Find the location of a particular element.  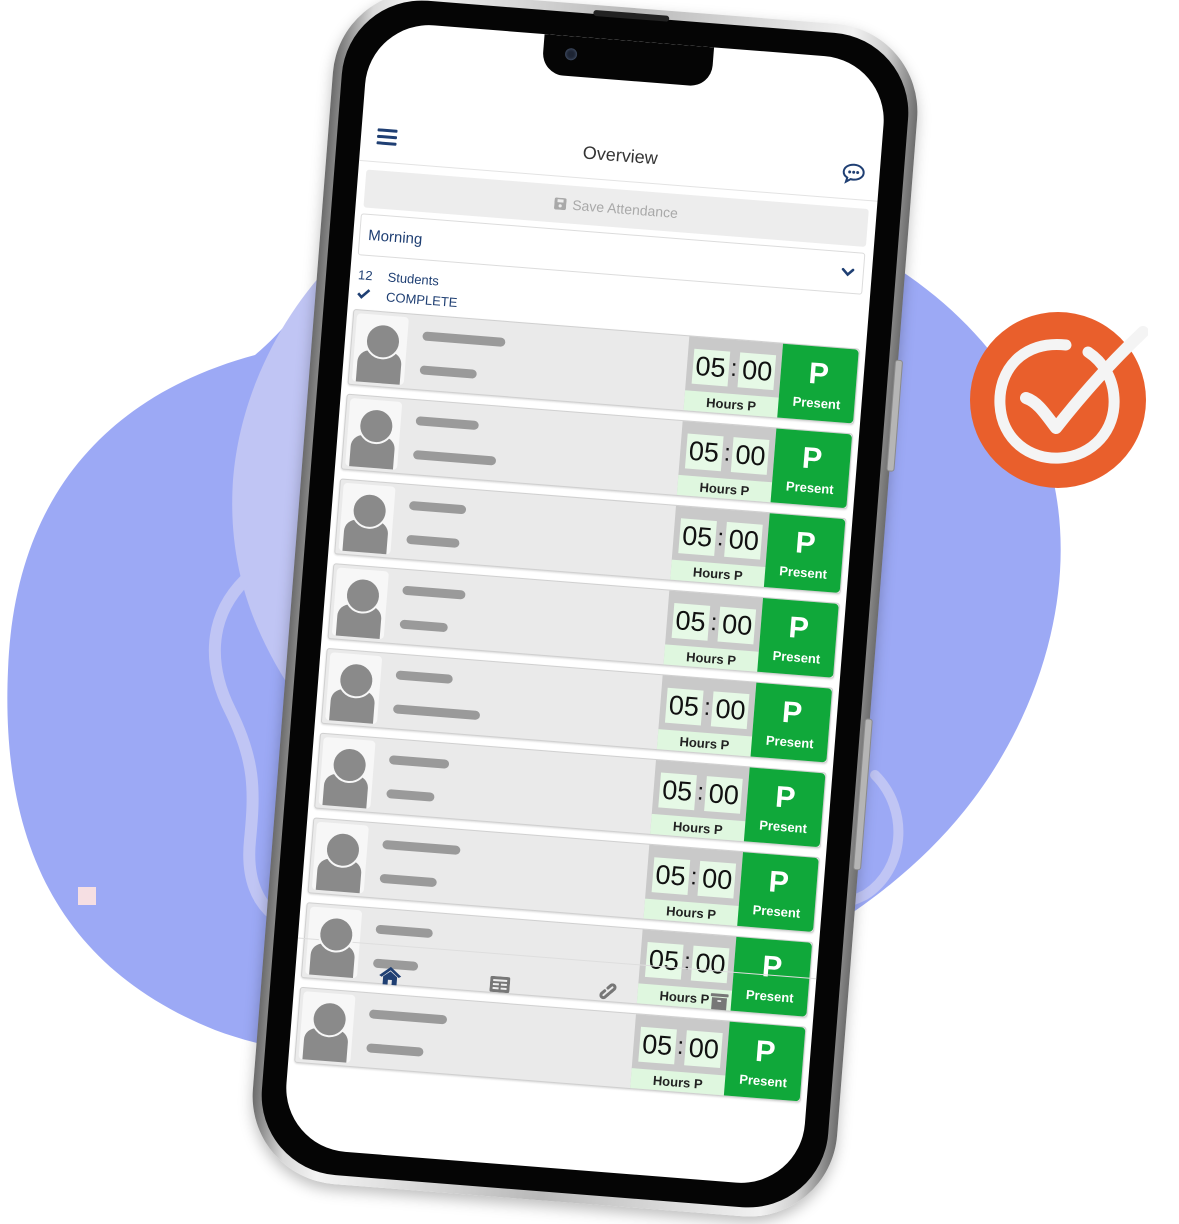

check-circle-icon is located at coordinates (1059, 400).